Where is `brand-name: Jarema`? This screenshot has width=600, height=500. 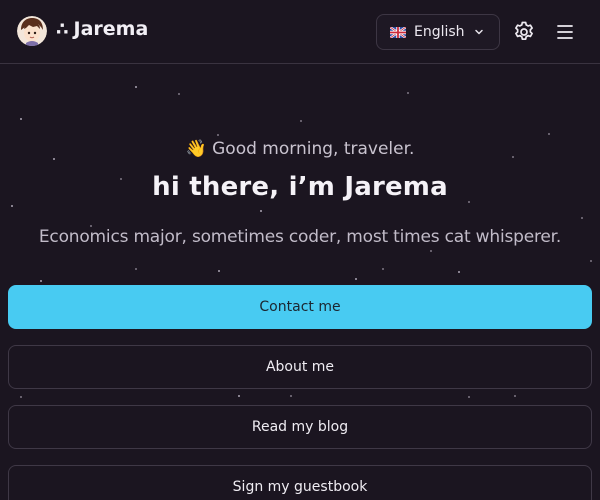 brand-name: Jarema is located at coordinates (111, 29).